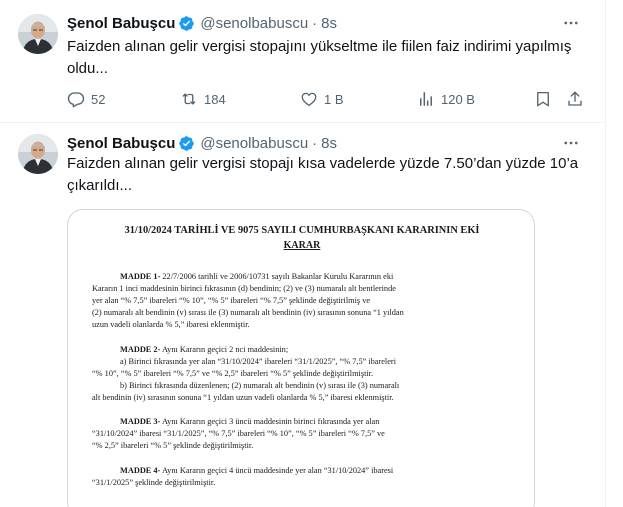  I want to click on views-button: 120 B, so click(446, 99).